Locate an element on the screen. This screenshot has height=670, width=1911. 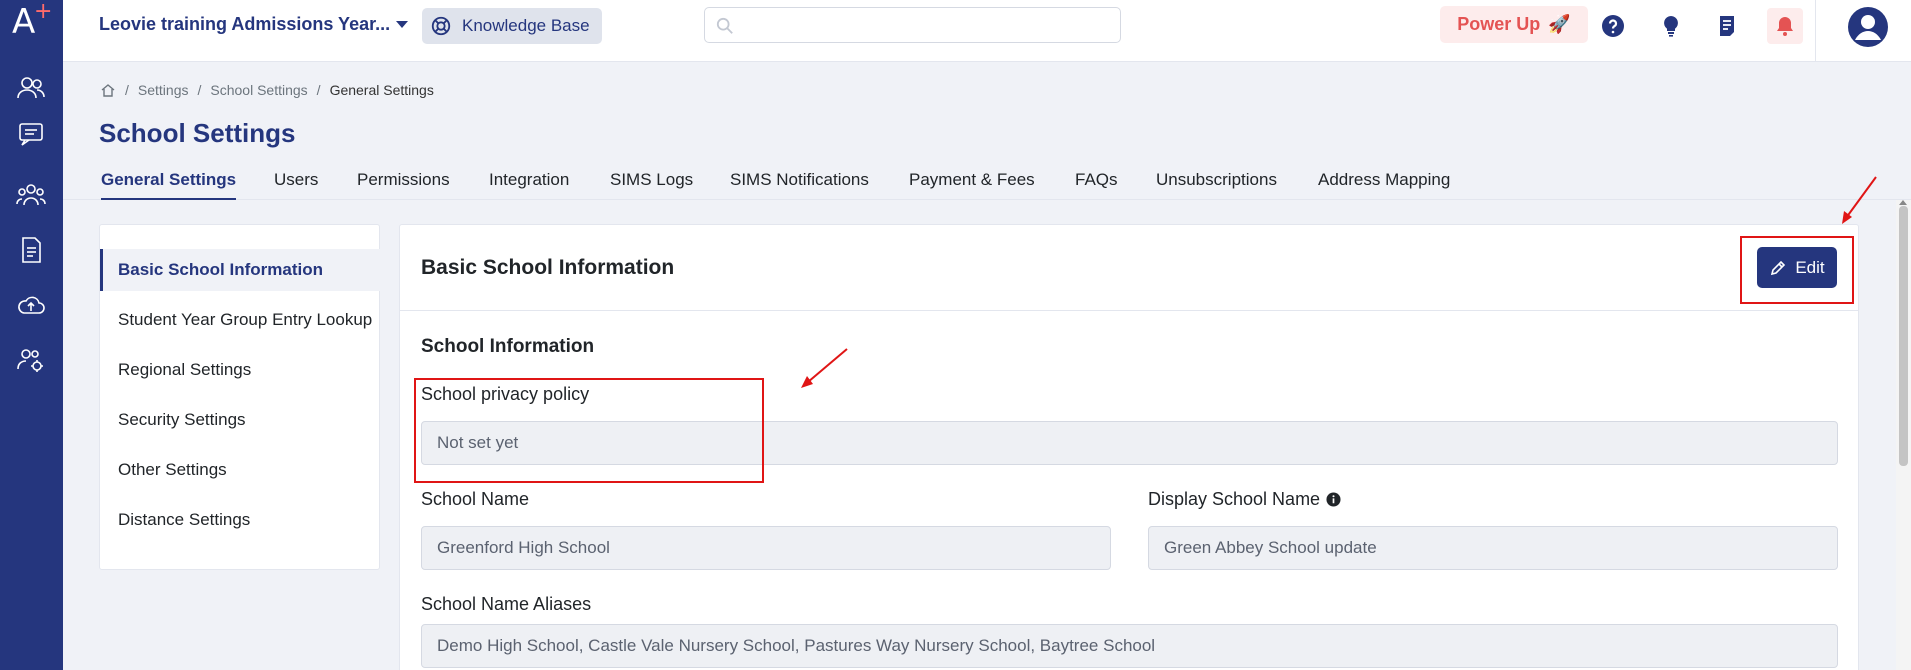
tab-faqs: FAQs is located at coordinates (1096, 180).